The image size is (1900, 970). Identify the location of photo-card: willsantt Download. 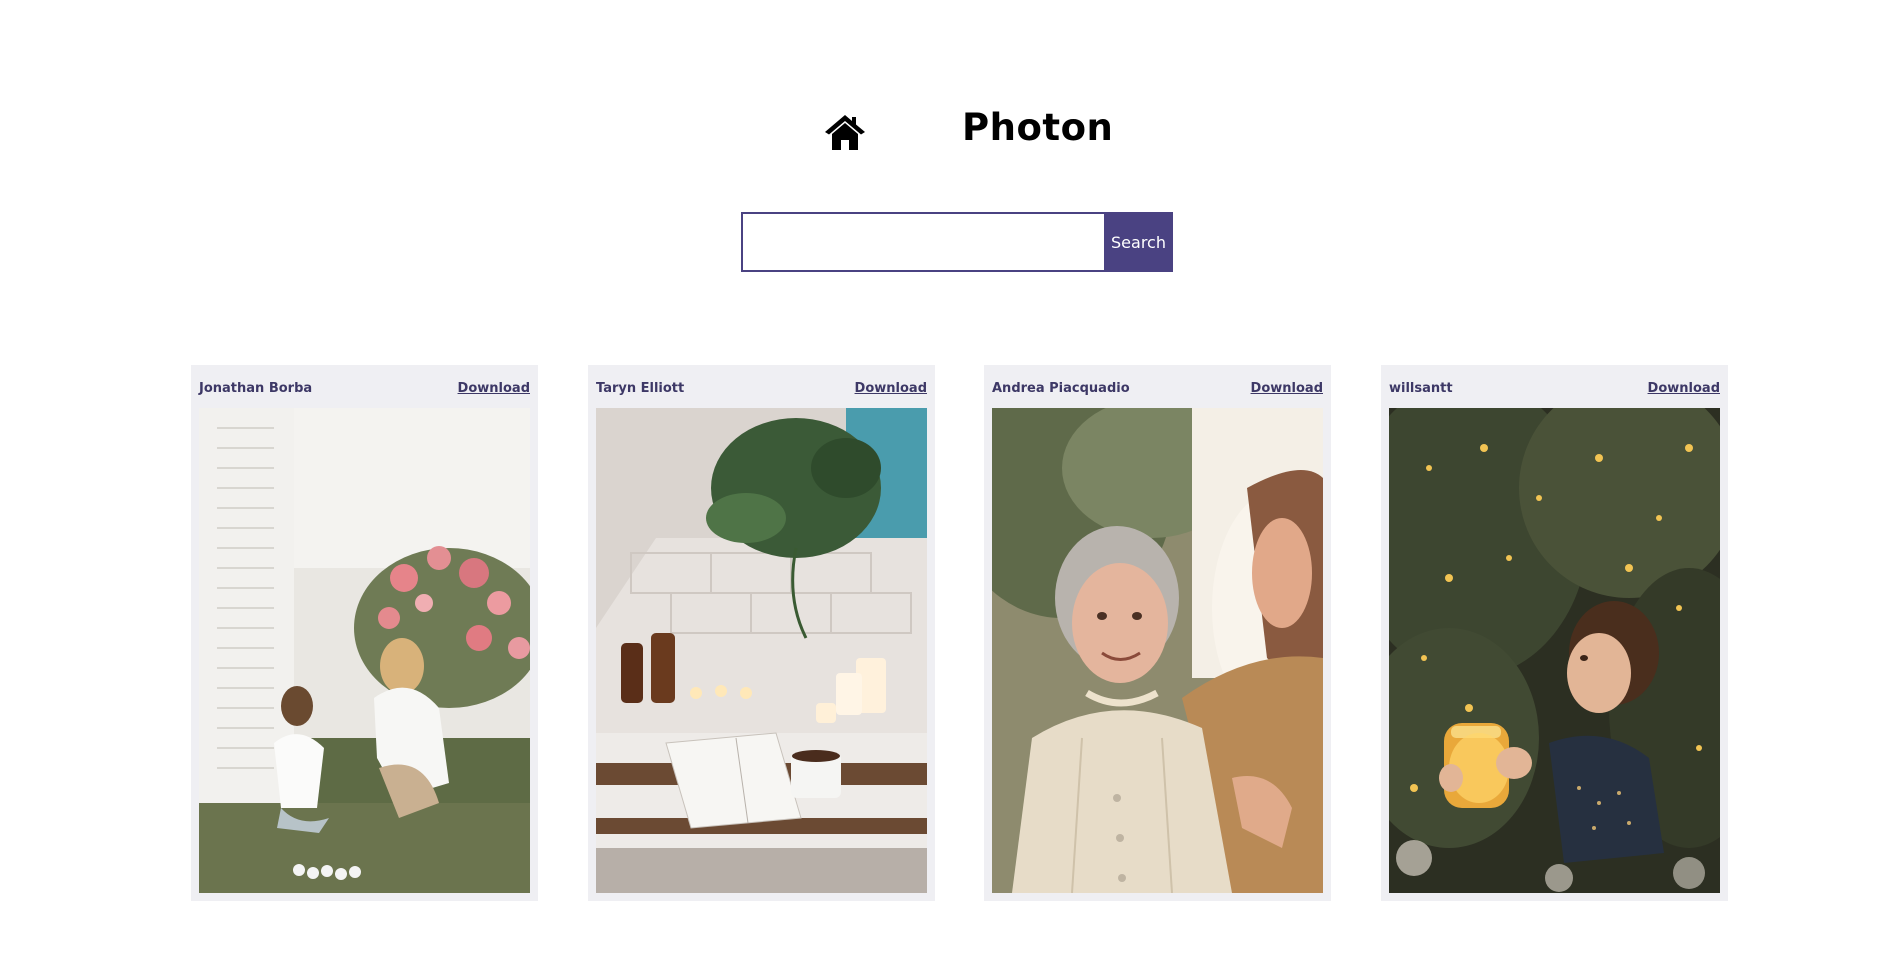
(1554, 633).